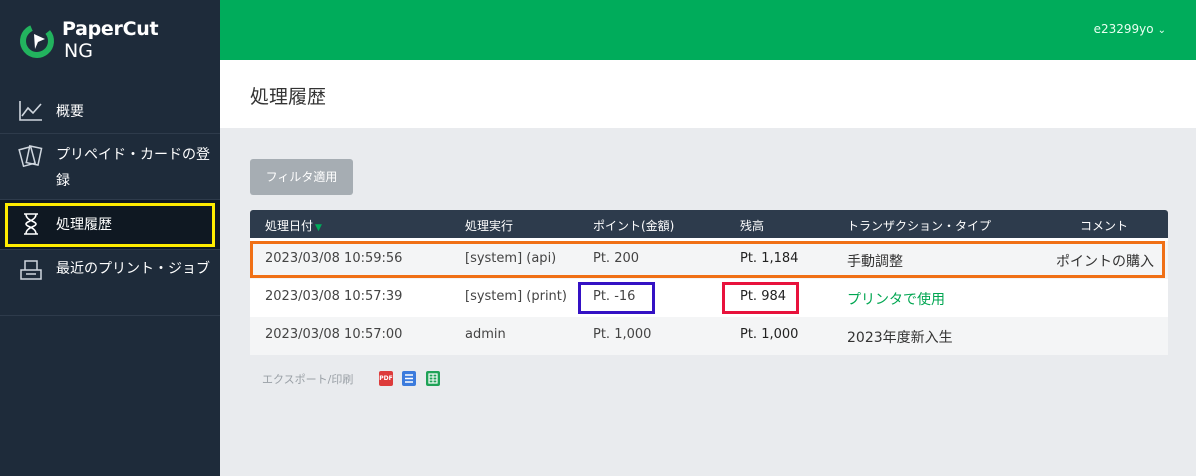 The width and height of the screenshot is (1196, 476). What do you see at coordinates (489, 225) in the screenshot?
I see `column-header-actor: 処理実行` at bounding box center [489, 225].